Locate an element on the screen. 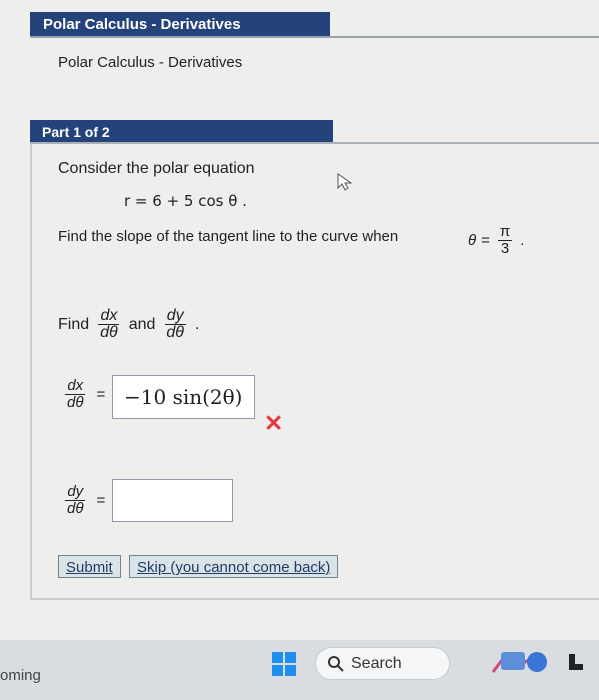 This screenshot has height=700, width=599. taskbar-app-label: oming is located at coordinates (20, 675).